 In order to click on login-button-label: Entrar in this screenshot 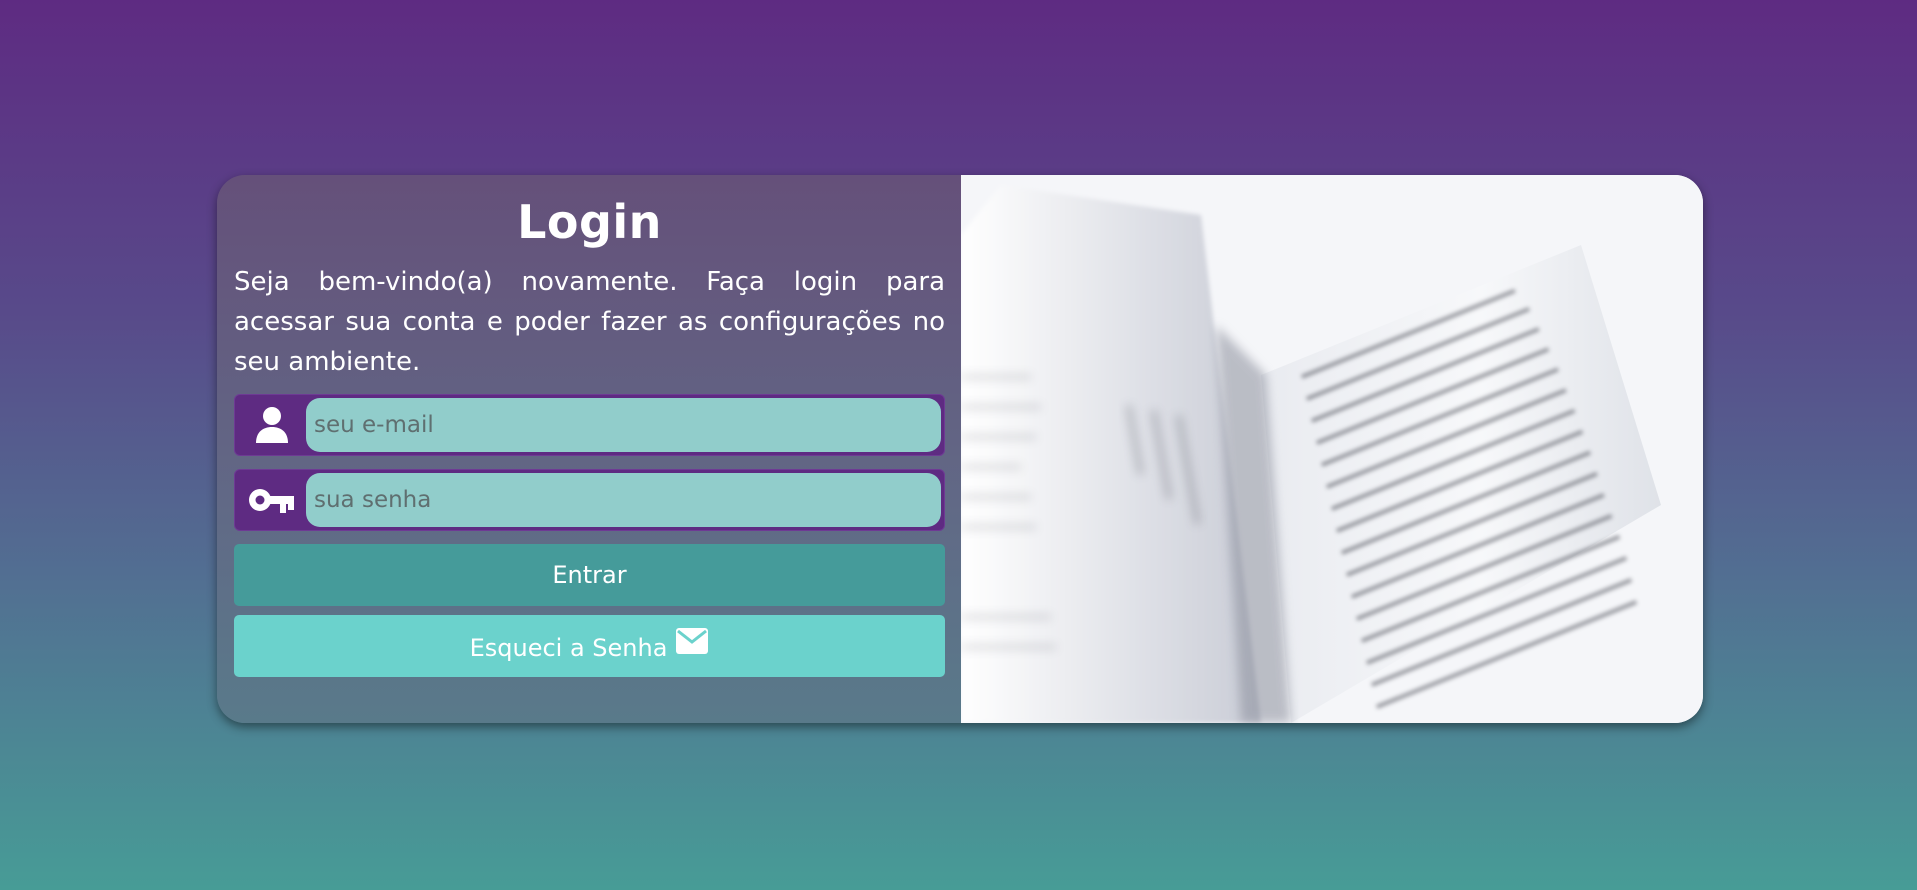, I will do `click(589, 574)`.